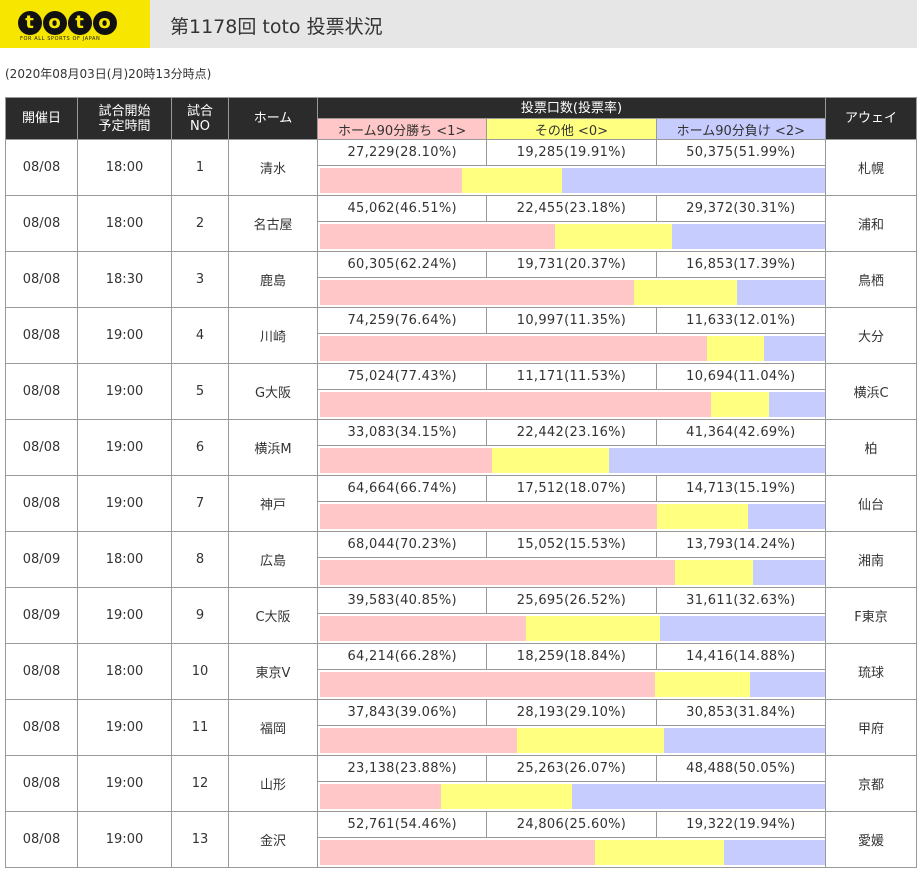  I want to click on match-number: 13, so click(200, 839).